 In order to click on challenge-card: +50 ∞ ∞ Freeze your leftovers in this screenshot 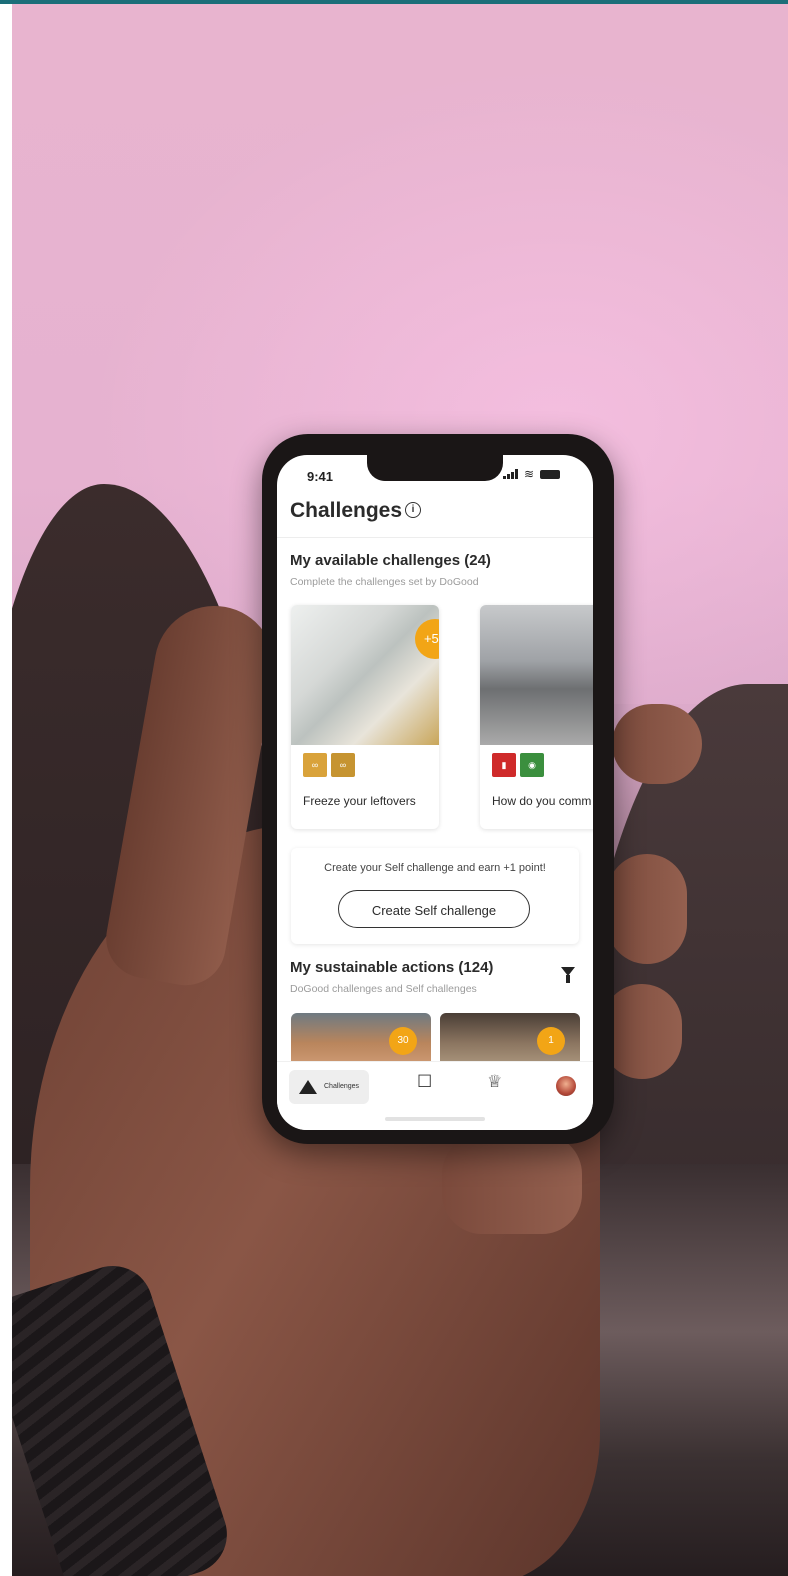, I will do `click(365, 717)`.